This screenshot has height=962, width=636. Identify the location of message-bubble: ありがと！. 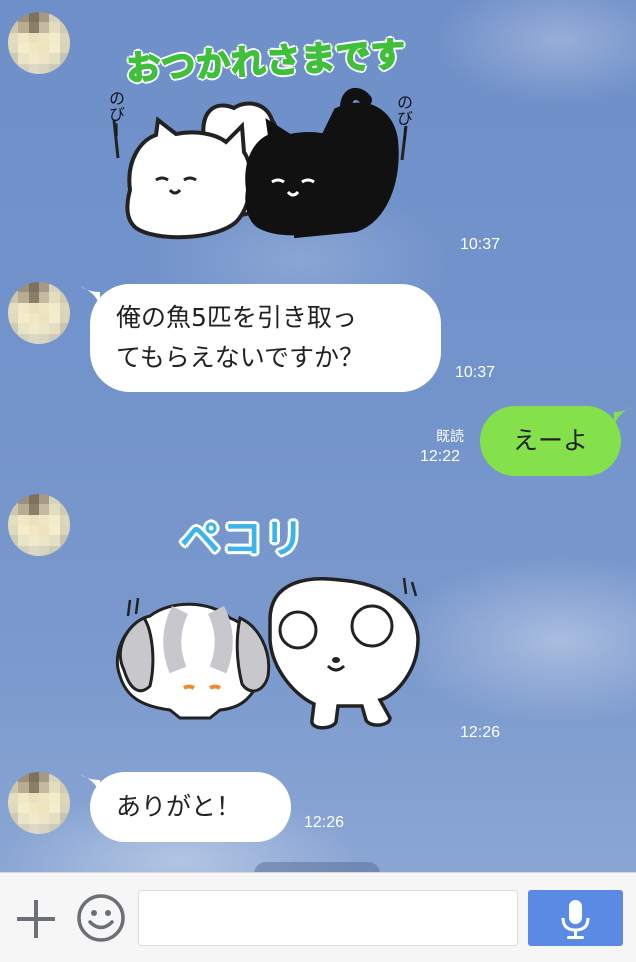
(190, 807).